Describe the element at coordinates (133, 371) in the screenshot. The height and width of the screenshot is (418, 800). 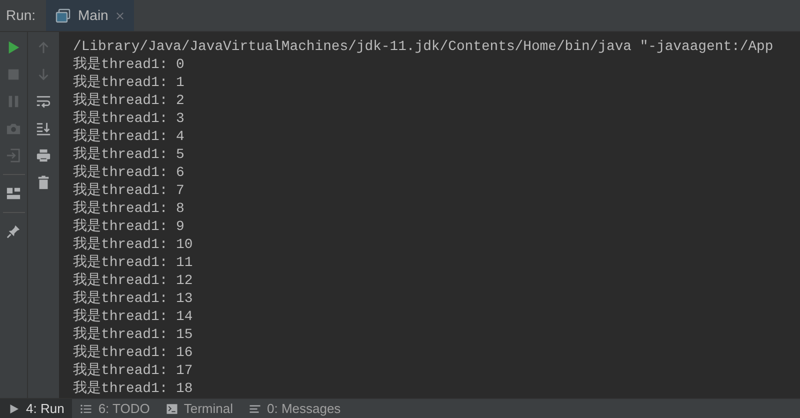
I see `console-line: 我是thread1: 17` at that location.